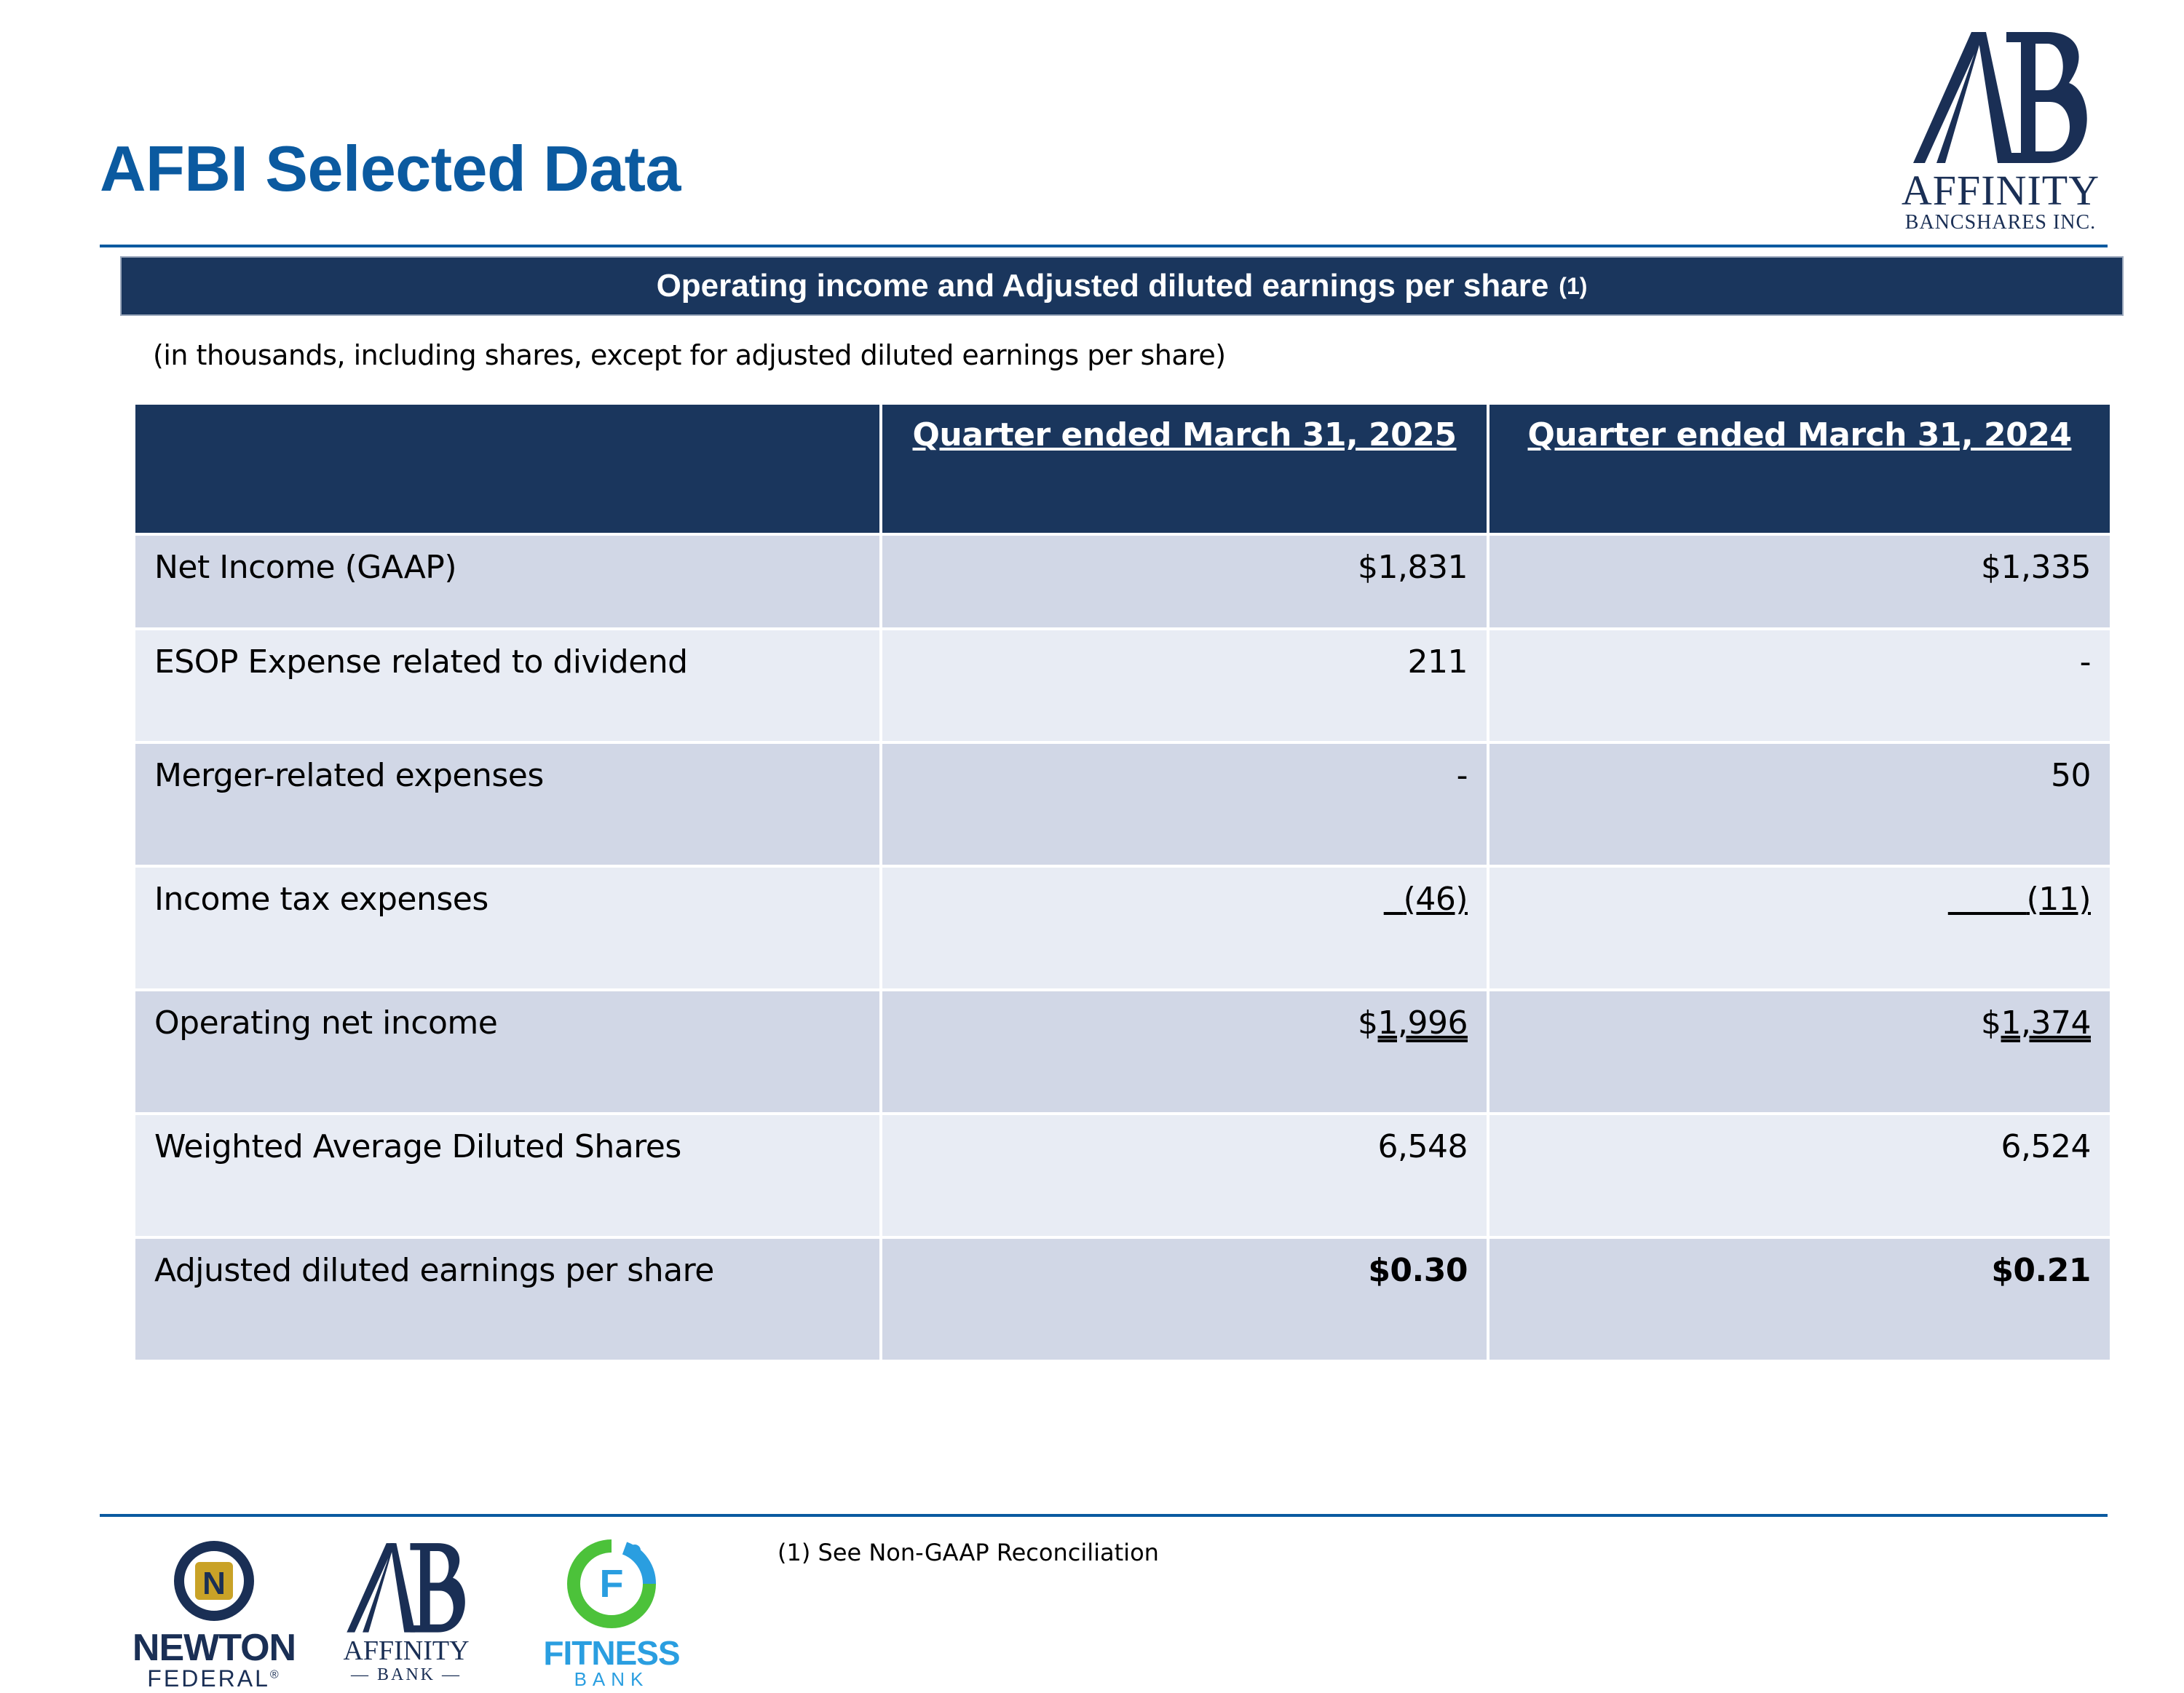 This screenshot has width=2184, height=1693. Describe the element at coordinates (507, 582) in the screenshot. I see `row-label: Net Income (GAAP)` at that location.